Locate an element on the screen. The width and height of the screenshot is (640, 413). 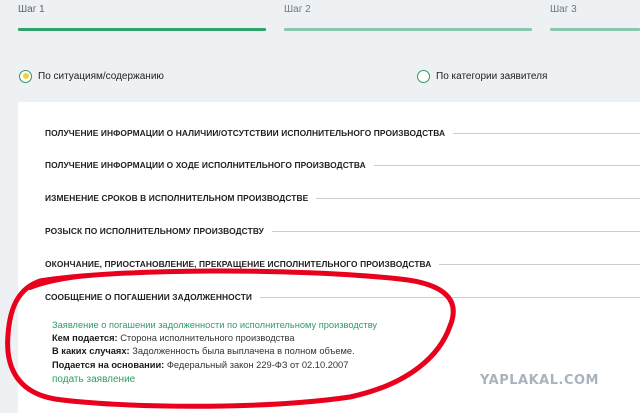
step-1: Шаг 1 is located at coordinates (142, 17).